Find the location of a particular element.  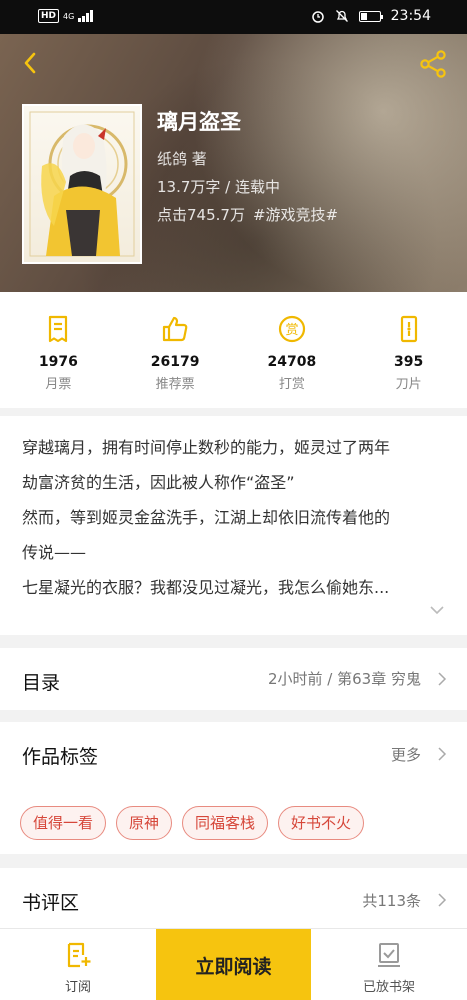

subscribe-button: 订阅 is located at coordinates (78, 964).